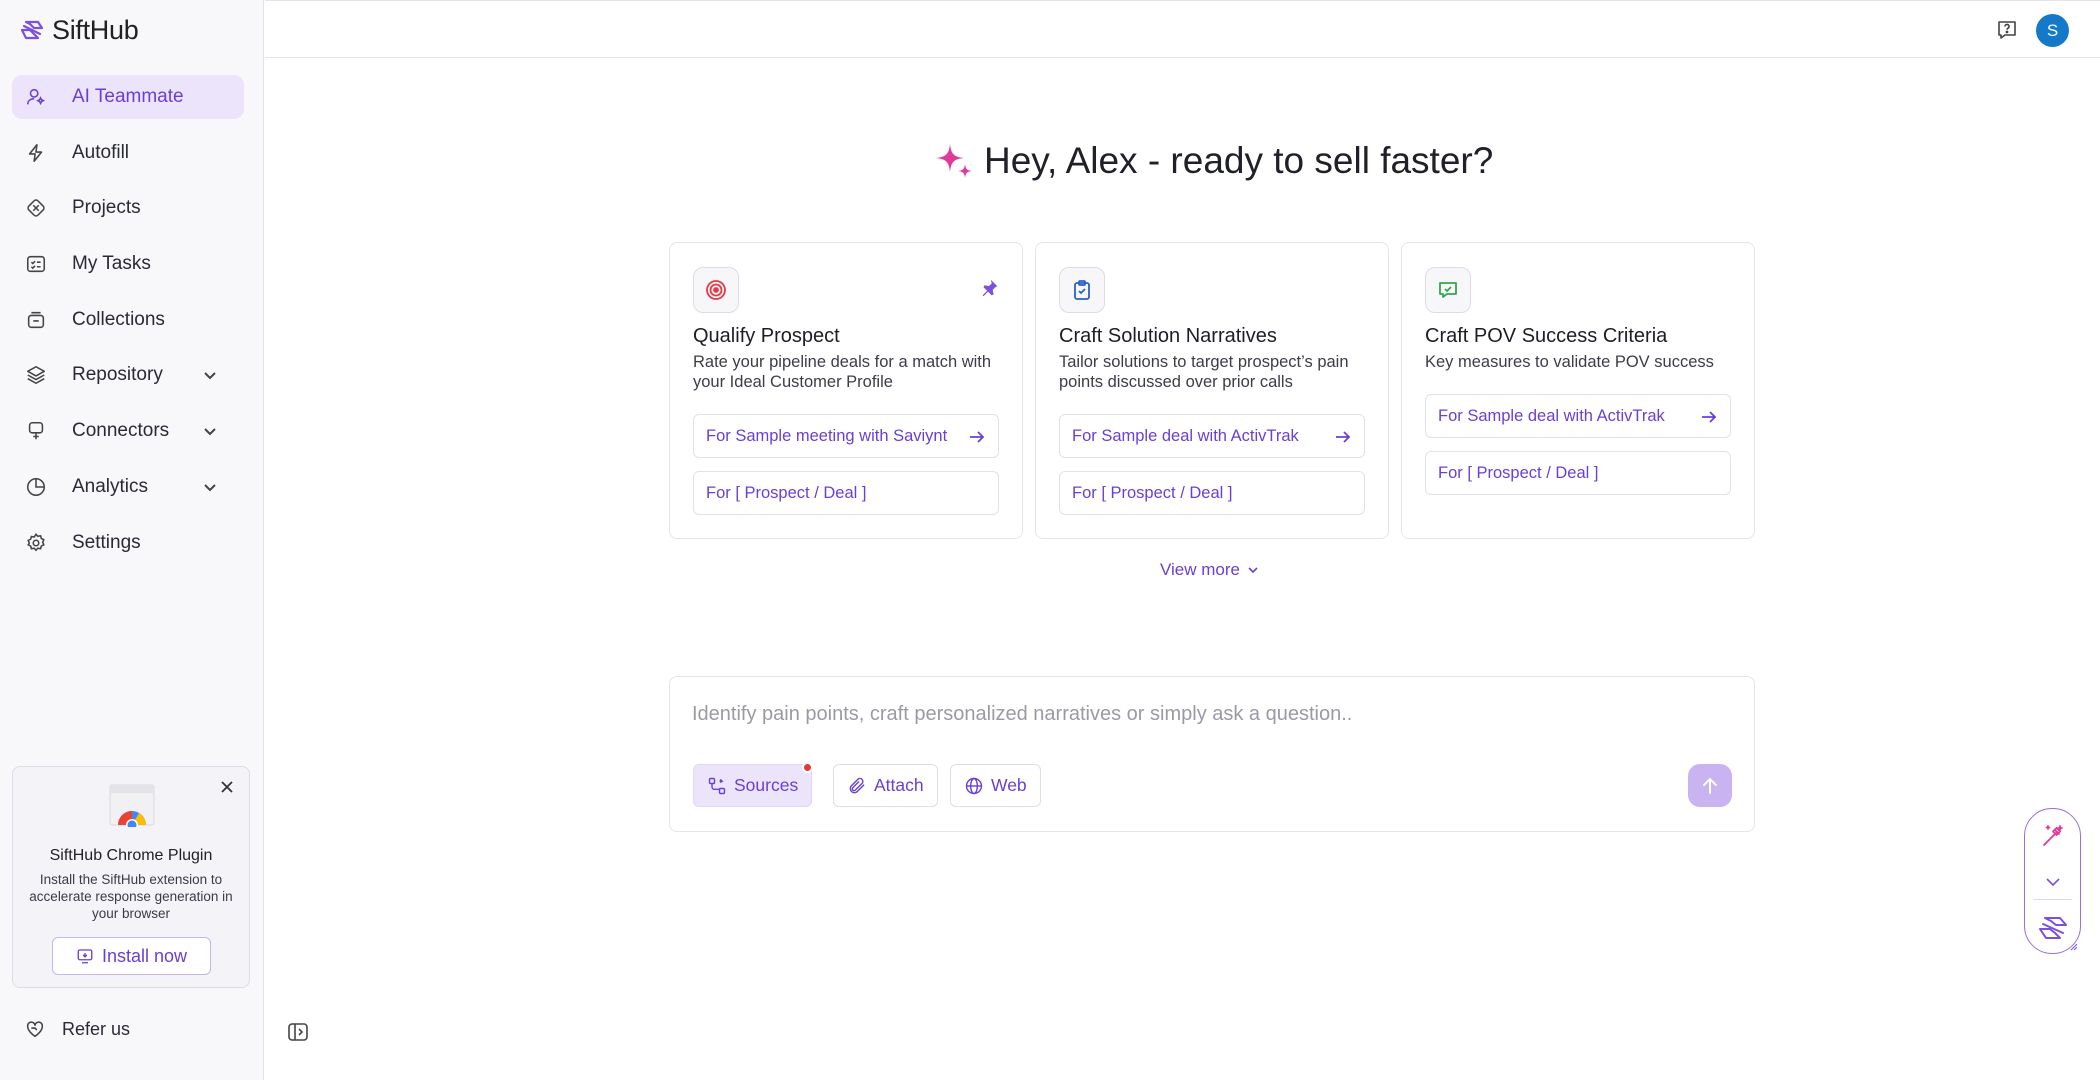  What do you see at coordinates (132, 805) in the screenshot?
I see `chrome-icon` at bounding box center [132, 805].